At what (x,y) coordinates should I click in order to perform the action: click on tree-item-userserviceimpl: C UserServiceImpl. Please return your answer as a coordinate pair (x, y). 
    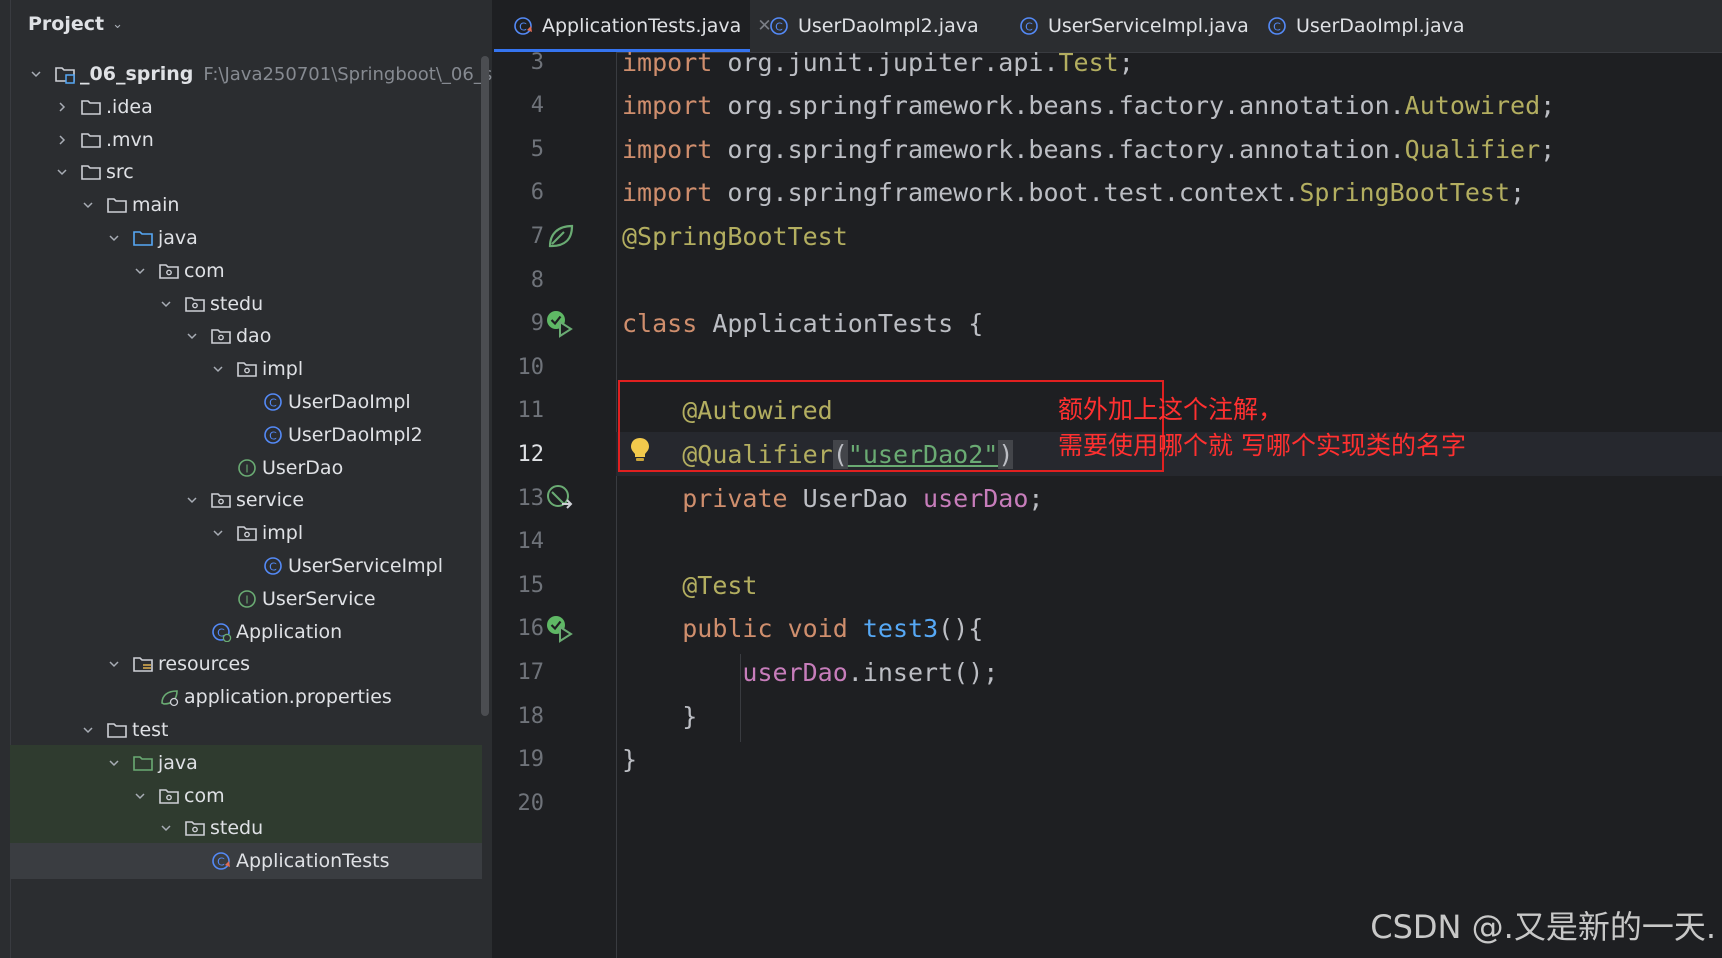
    Looking at the image, I should click on (246, 566).